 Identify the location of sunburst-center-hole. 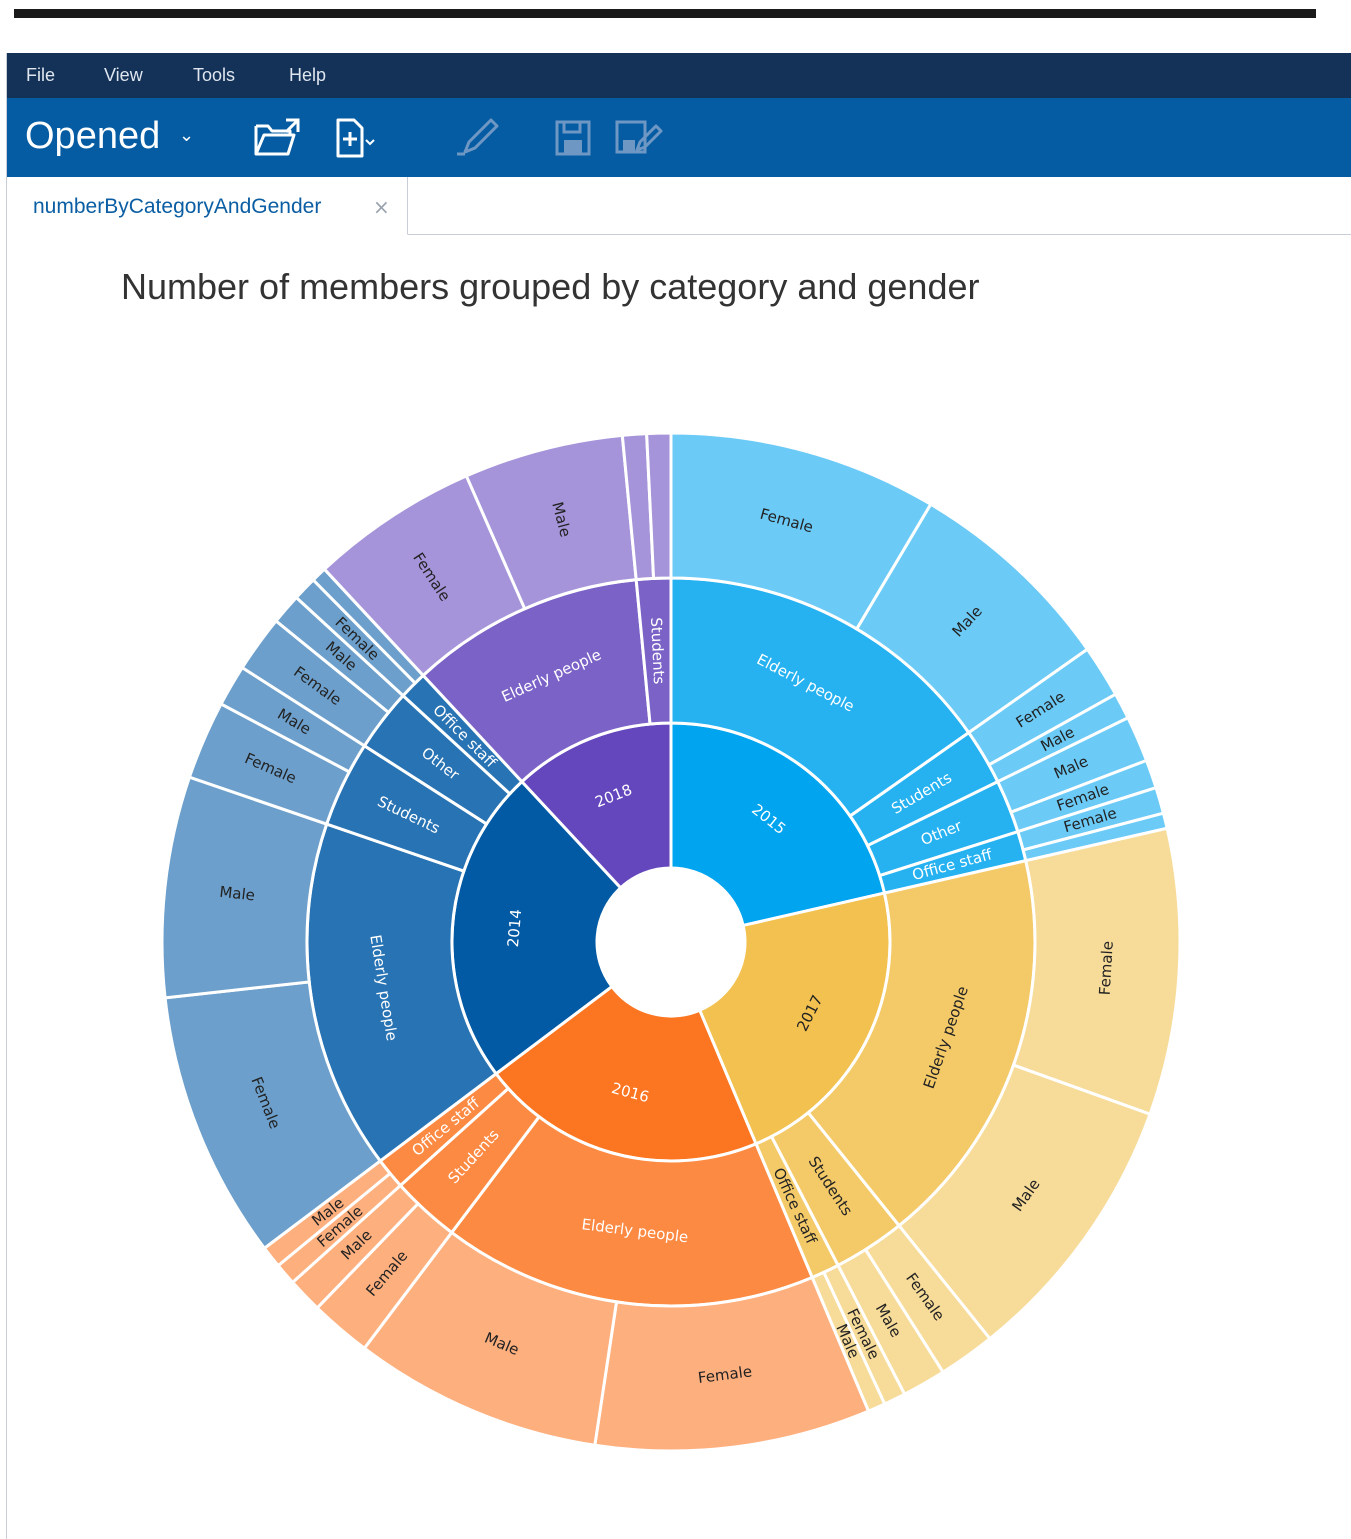
(671, 942).